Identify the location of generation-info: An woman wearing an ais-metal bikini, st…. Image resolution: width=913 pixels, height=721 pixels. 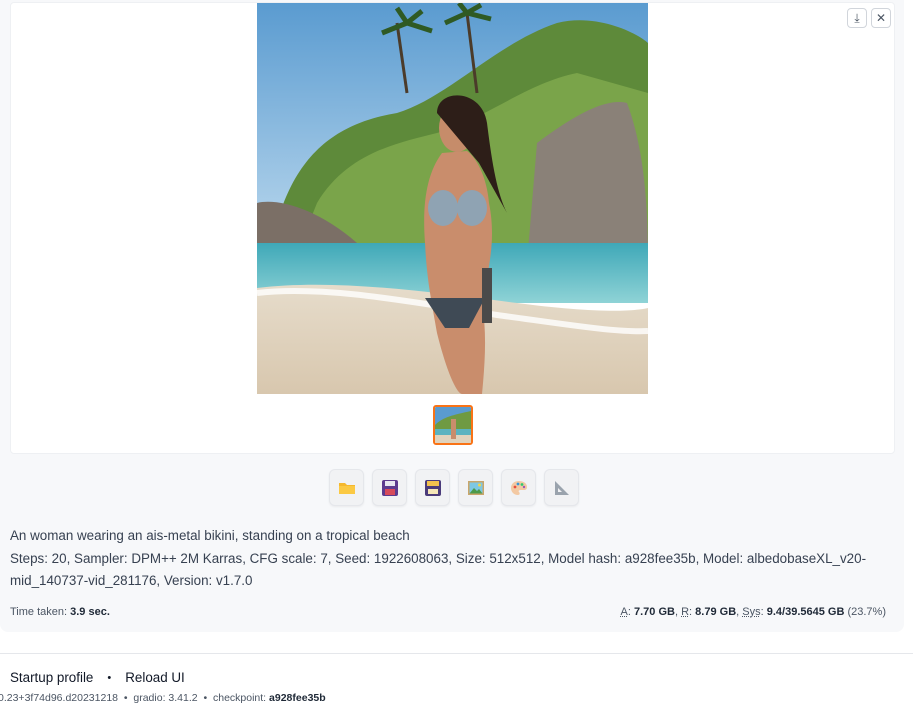
(452, 559).